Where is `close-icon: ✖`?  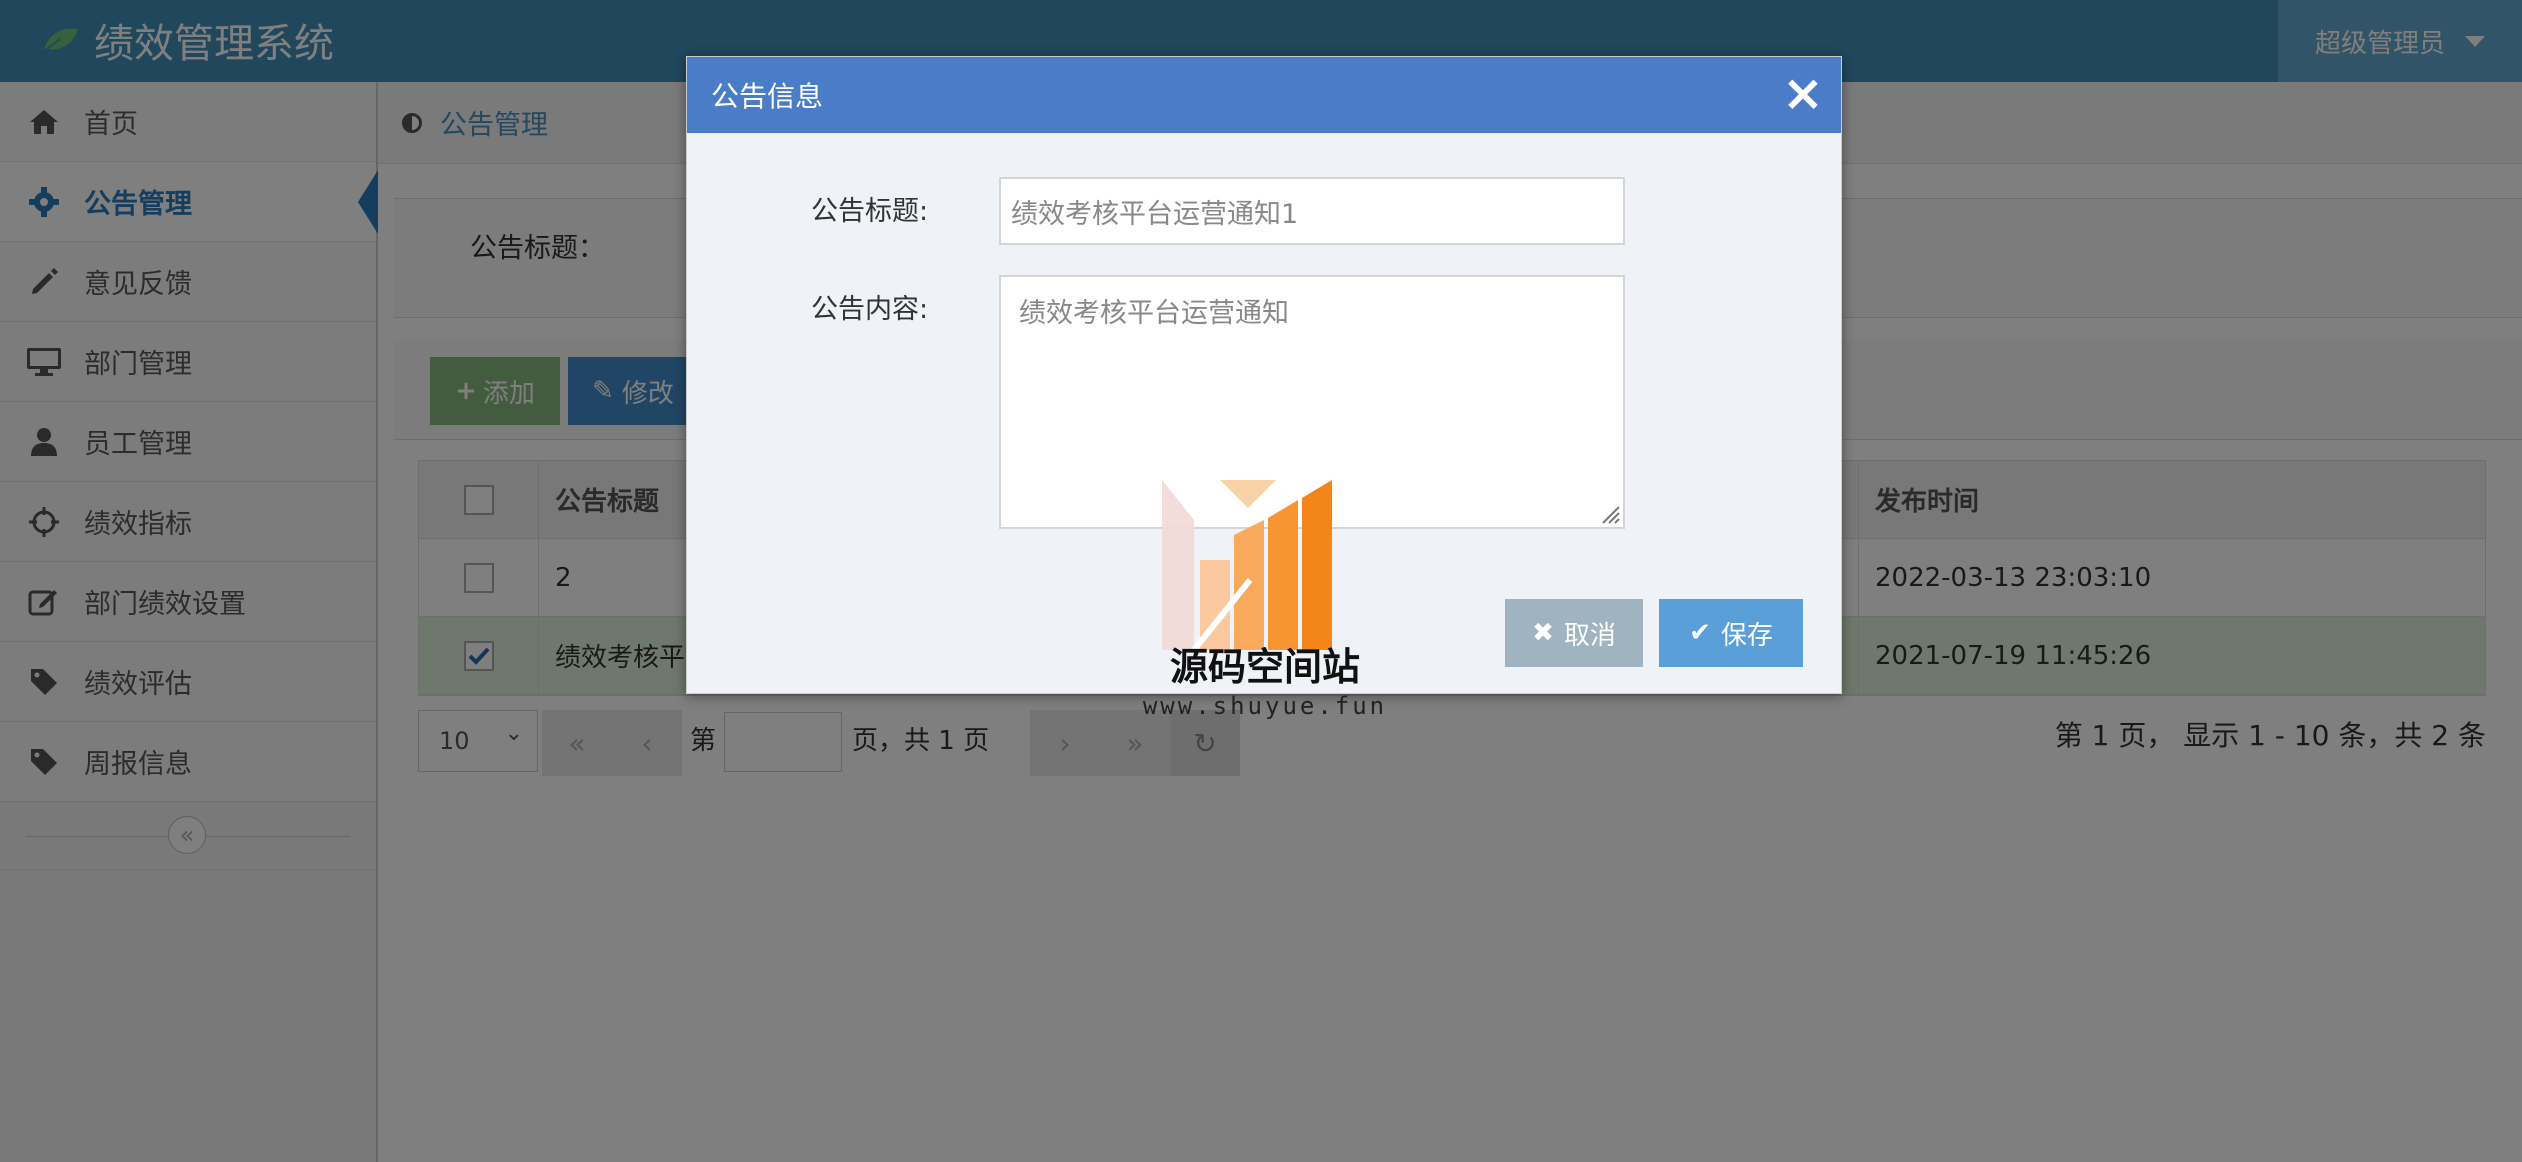 close-icon: ✖ is located at coordinates (1543, 633).